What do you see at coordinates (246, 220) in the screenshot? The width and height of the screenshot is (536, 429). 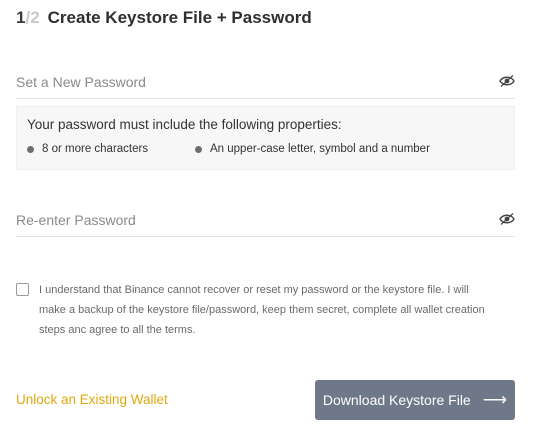 I see `confirm-password-input` at bounding box center [246, 220].